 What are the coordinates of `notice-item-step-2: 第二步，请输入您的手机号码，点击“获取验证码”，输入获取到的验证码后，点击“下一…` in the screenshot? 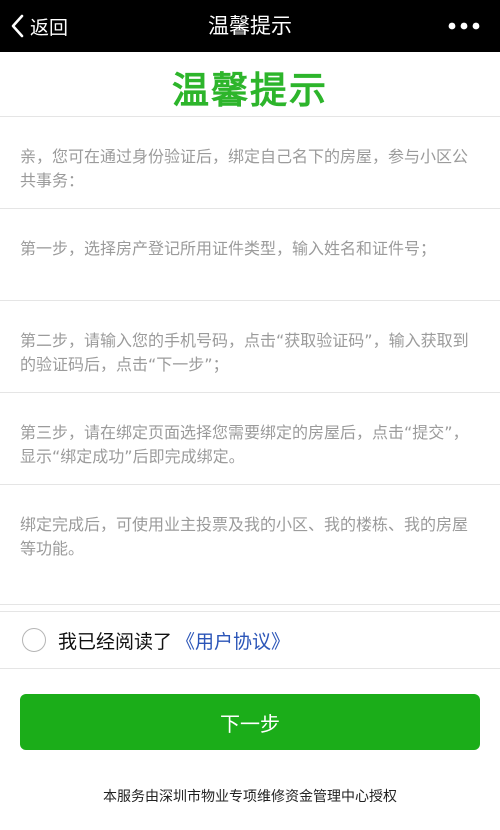 It's located at (250, 347).